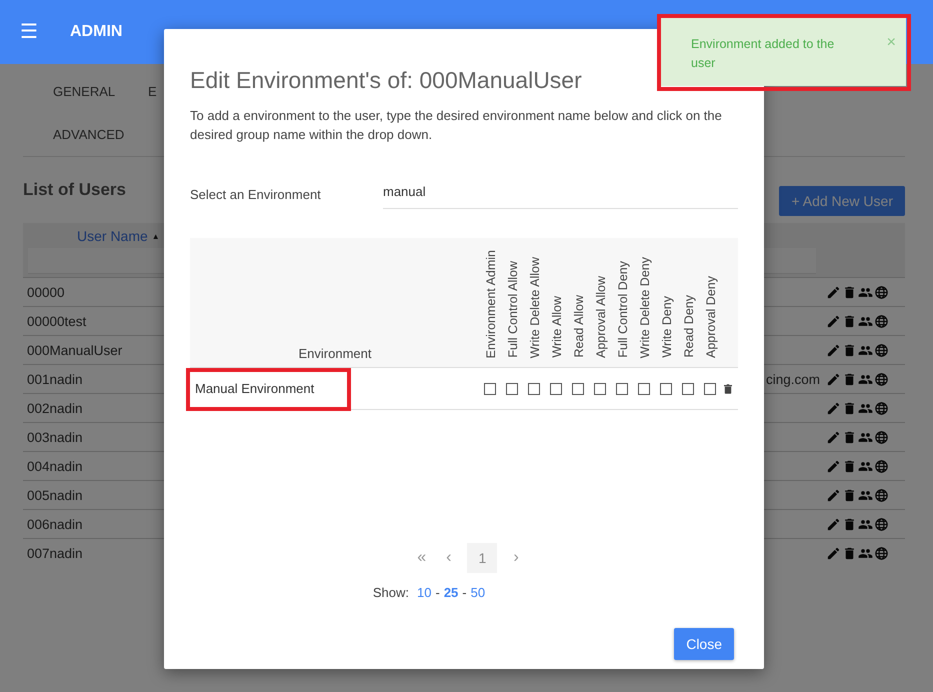 The image size is (933, 692). I want to click on column-header: User Name, so click(112, 236).